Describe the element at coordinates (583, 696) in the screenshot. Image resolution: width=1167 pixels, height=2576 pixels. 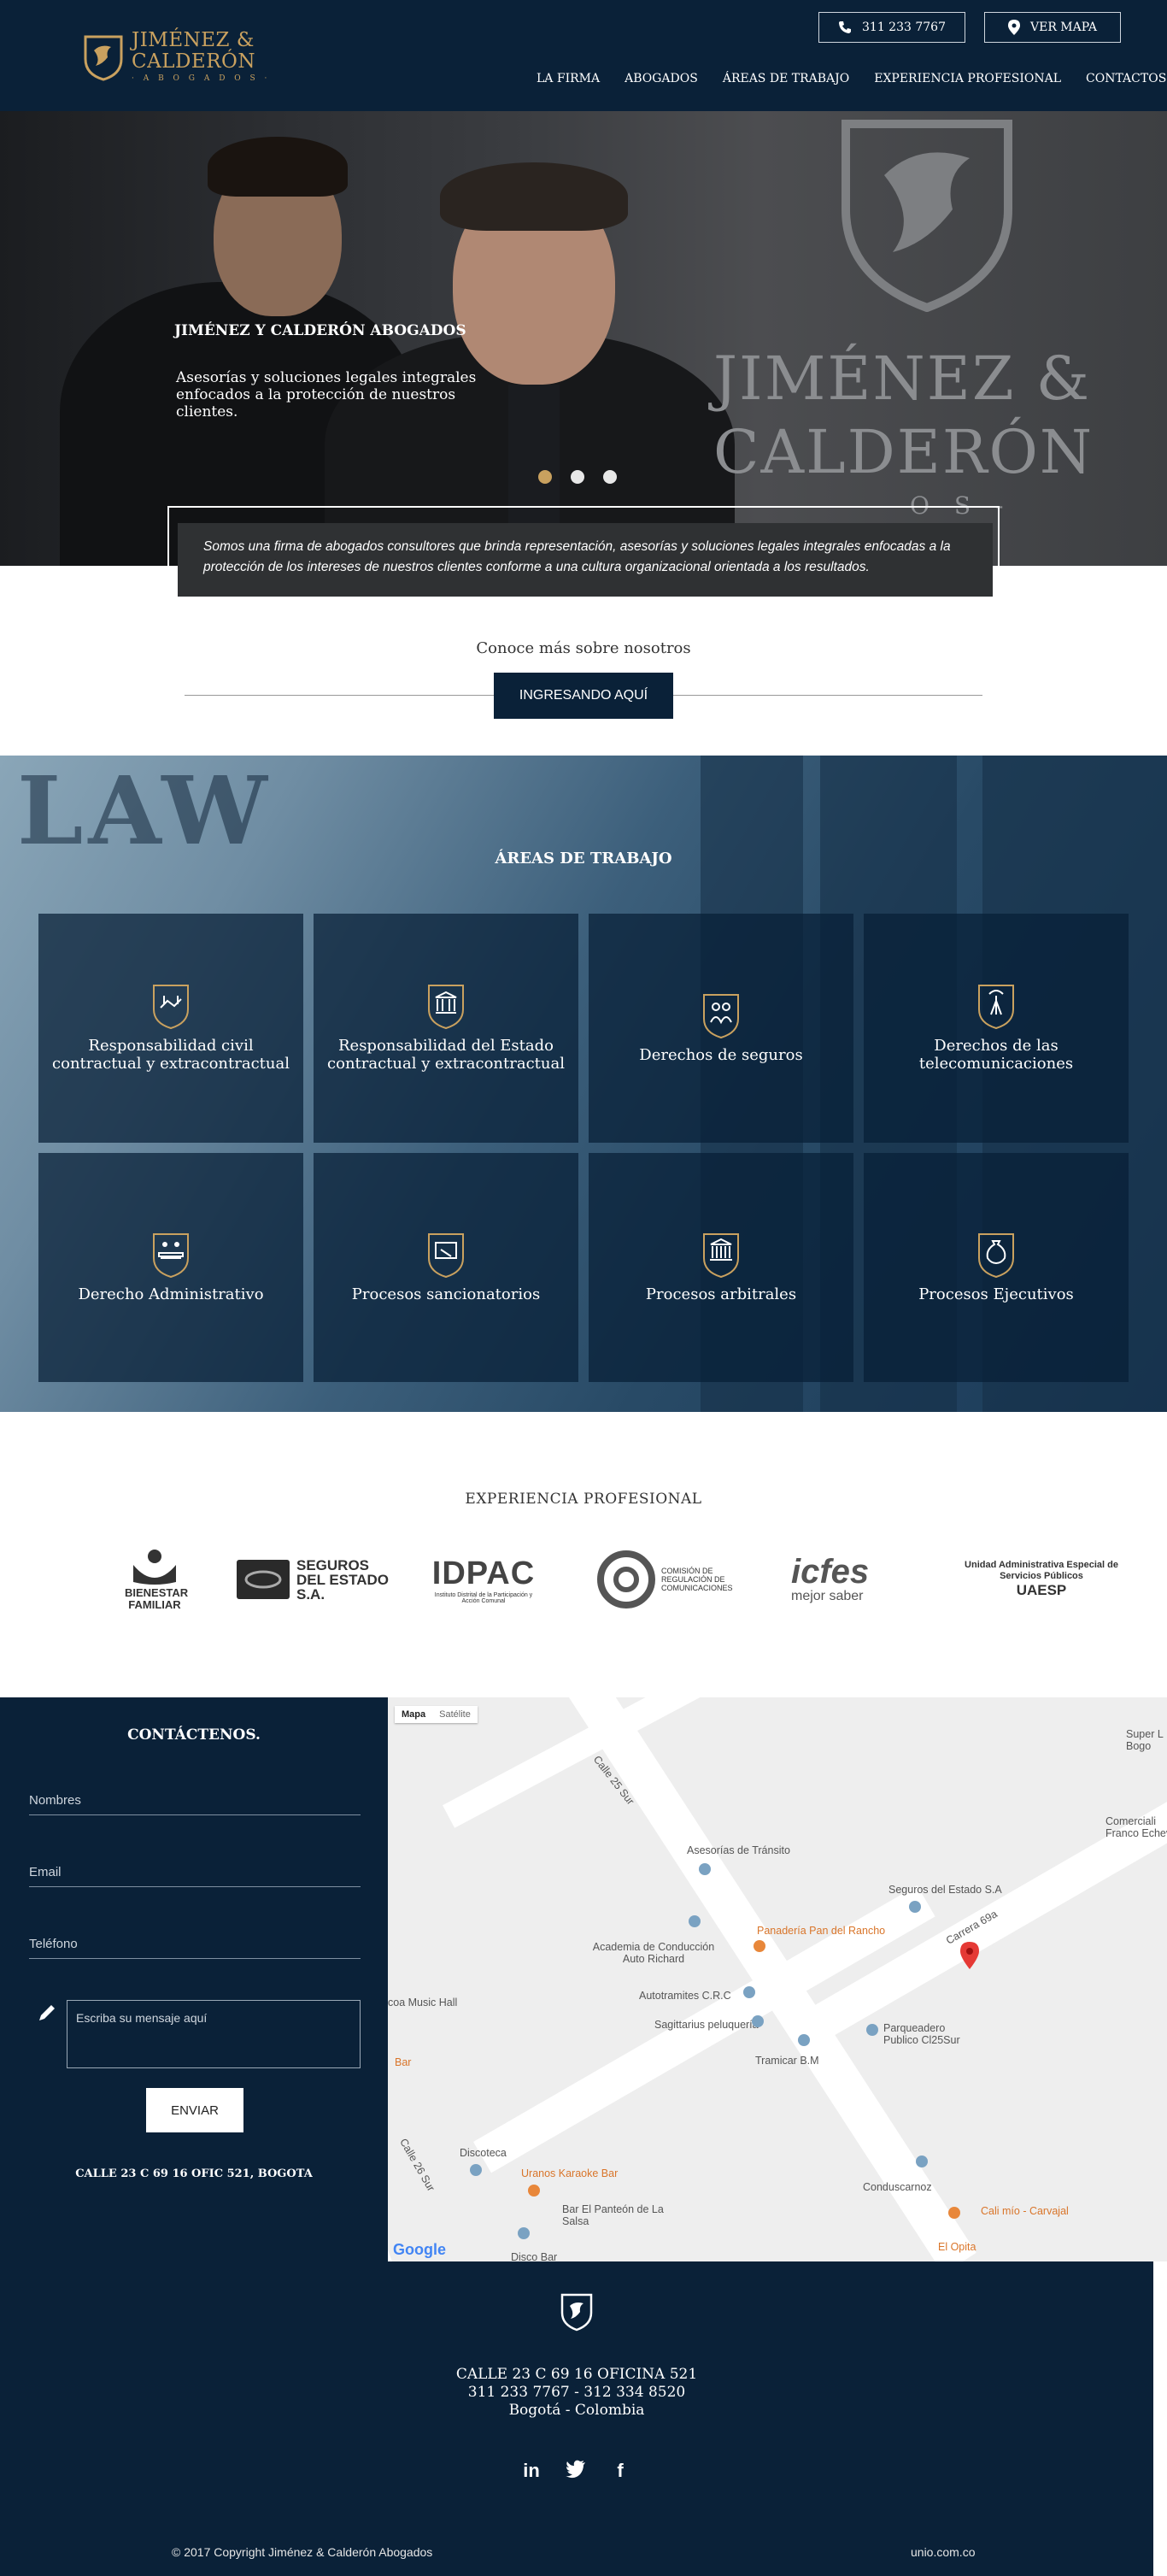
I see `about-cta-button: INGRESANDO AQUÍ` at that location.